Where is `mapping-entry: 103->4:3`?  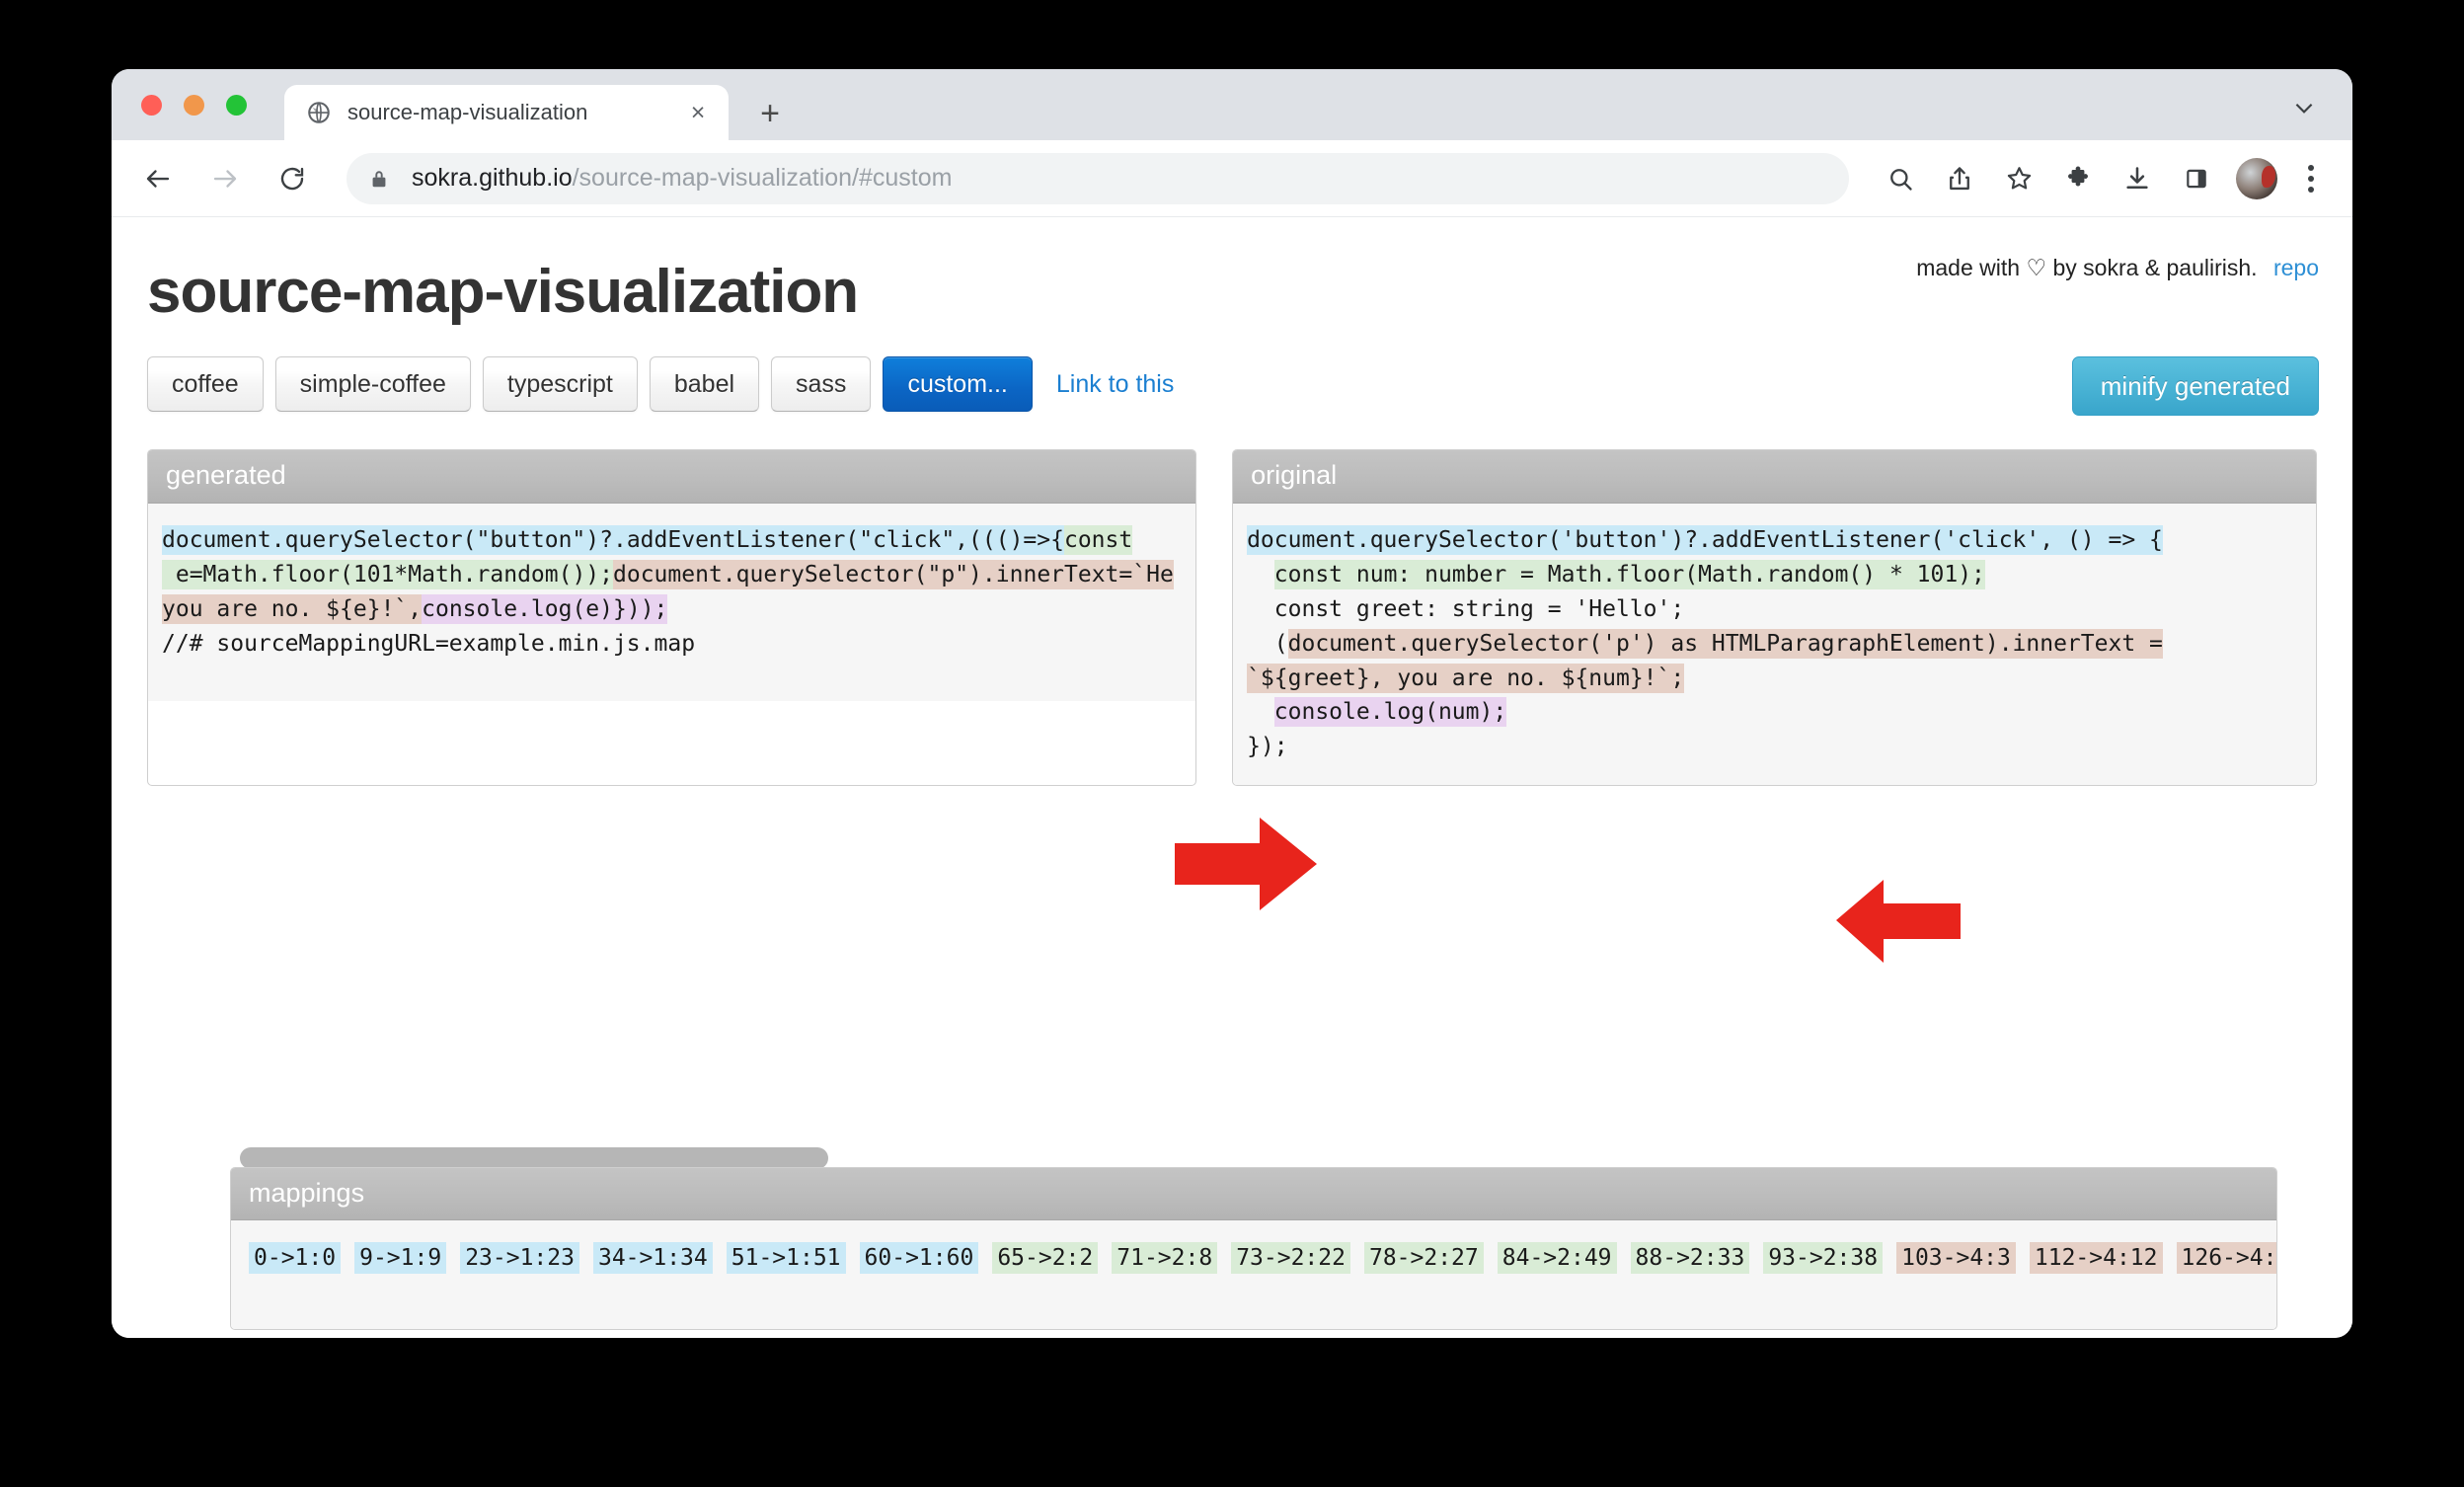
mapping-entry: 103->4:3 is located at coordinates (1956, 1259).